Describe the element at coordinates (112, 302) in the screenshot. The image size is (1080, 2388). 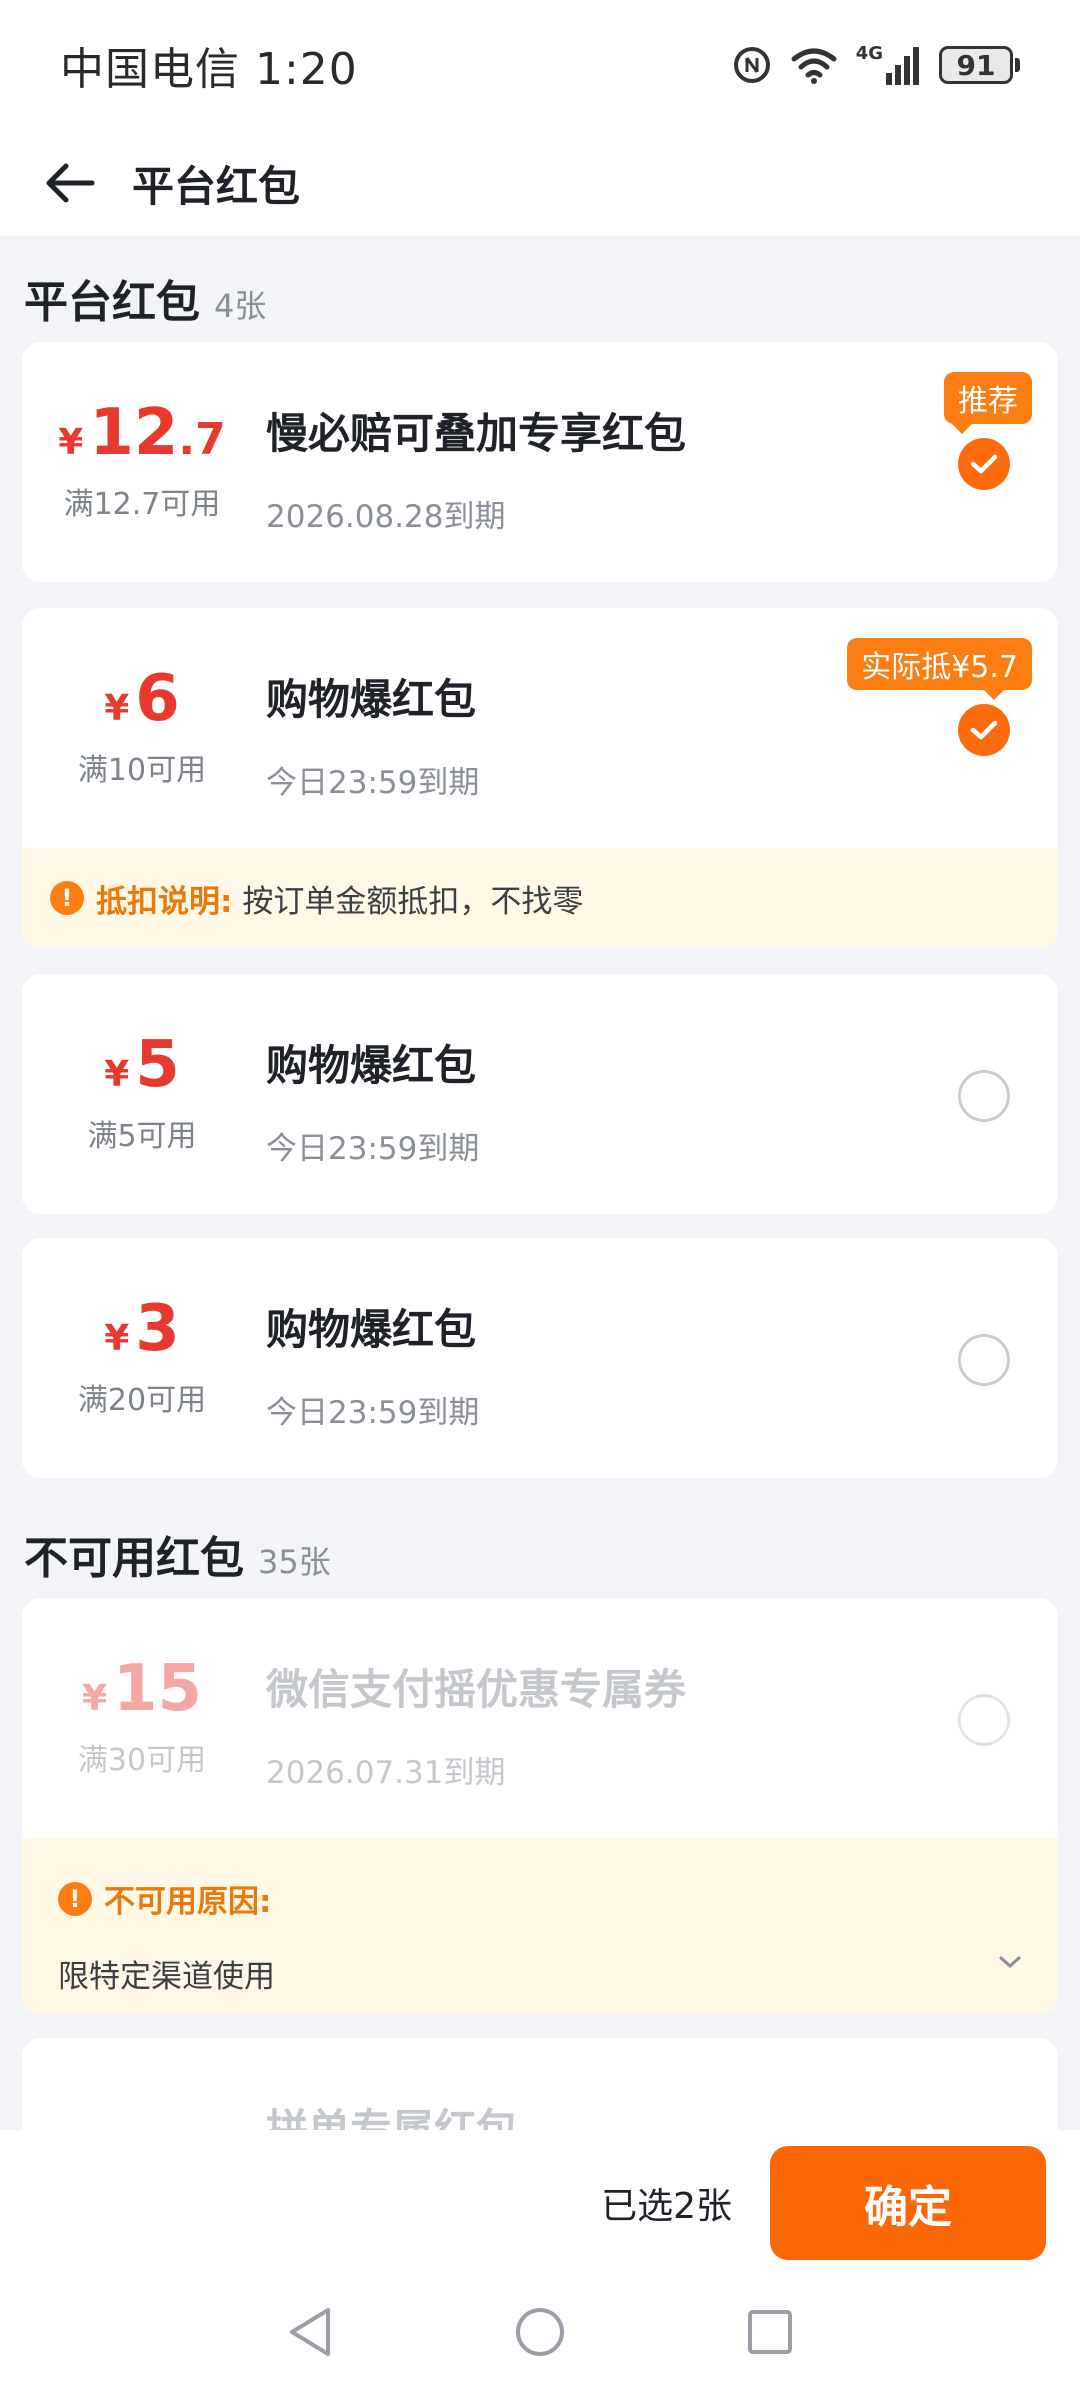
I see `section-title: 平台红包` at that location.